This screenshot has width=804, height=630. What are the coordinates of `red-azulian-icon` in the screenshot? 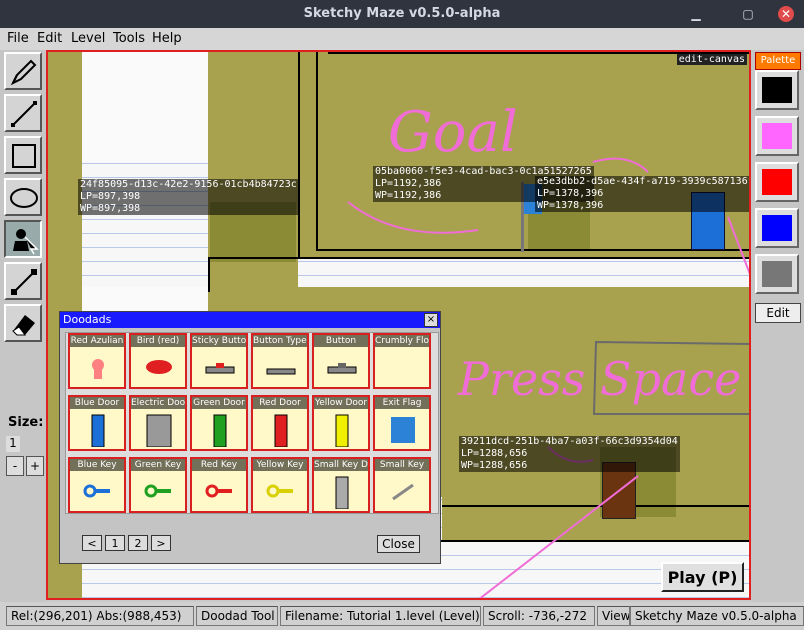 It's located at (98, 369).